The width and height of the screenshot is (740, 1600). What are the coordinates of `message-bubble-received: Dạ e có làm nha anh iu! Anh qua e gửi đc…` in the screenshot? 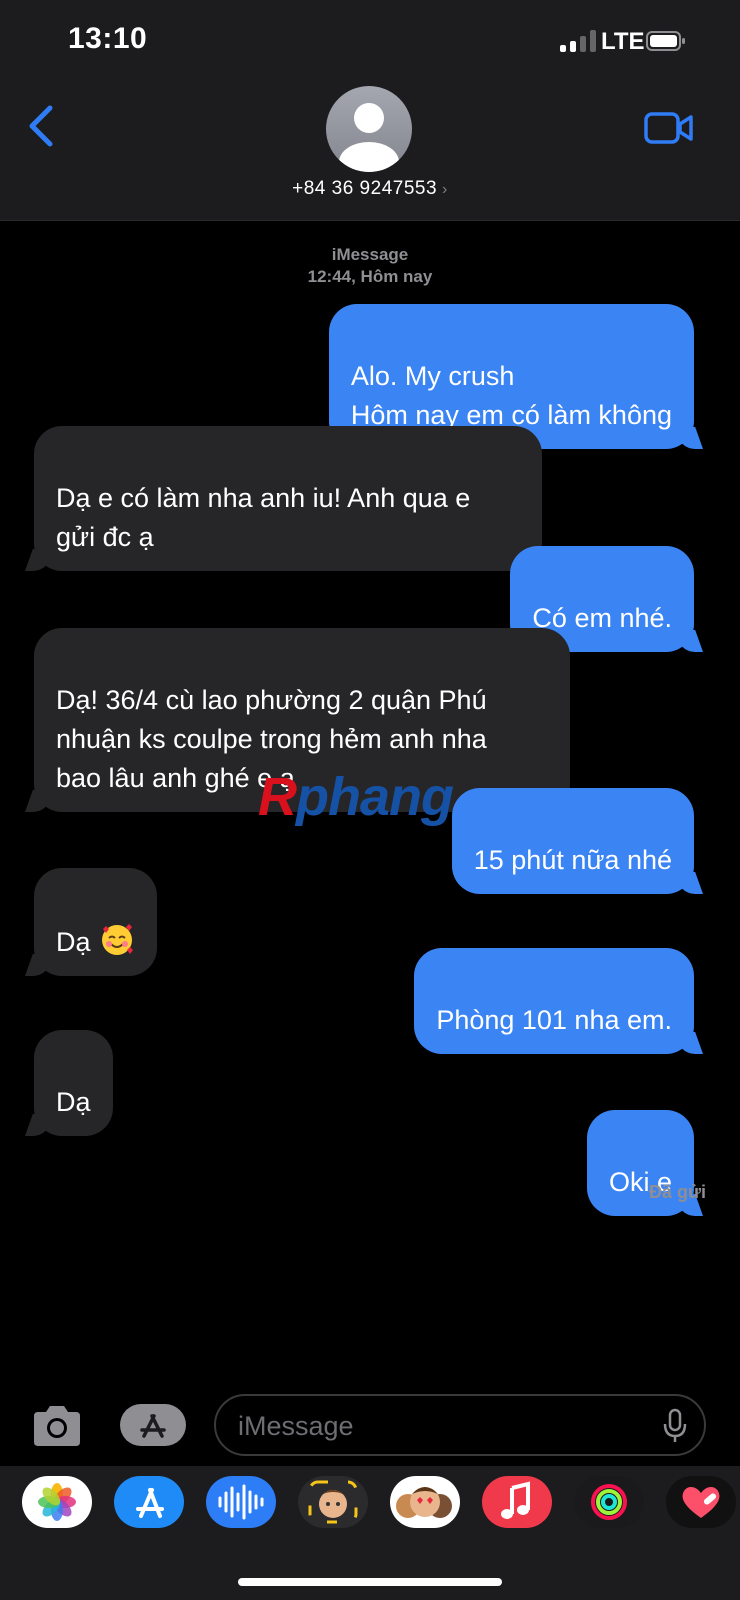 It's located at (288, 498).